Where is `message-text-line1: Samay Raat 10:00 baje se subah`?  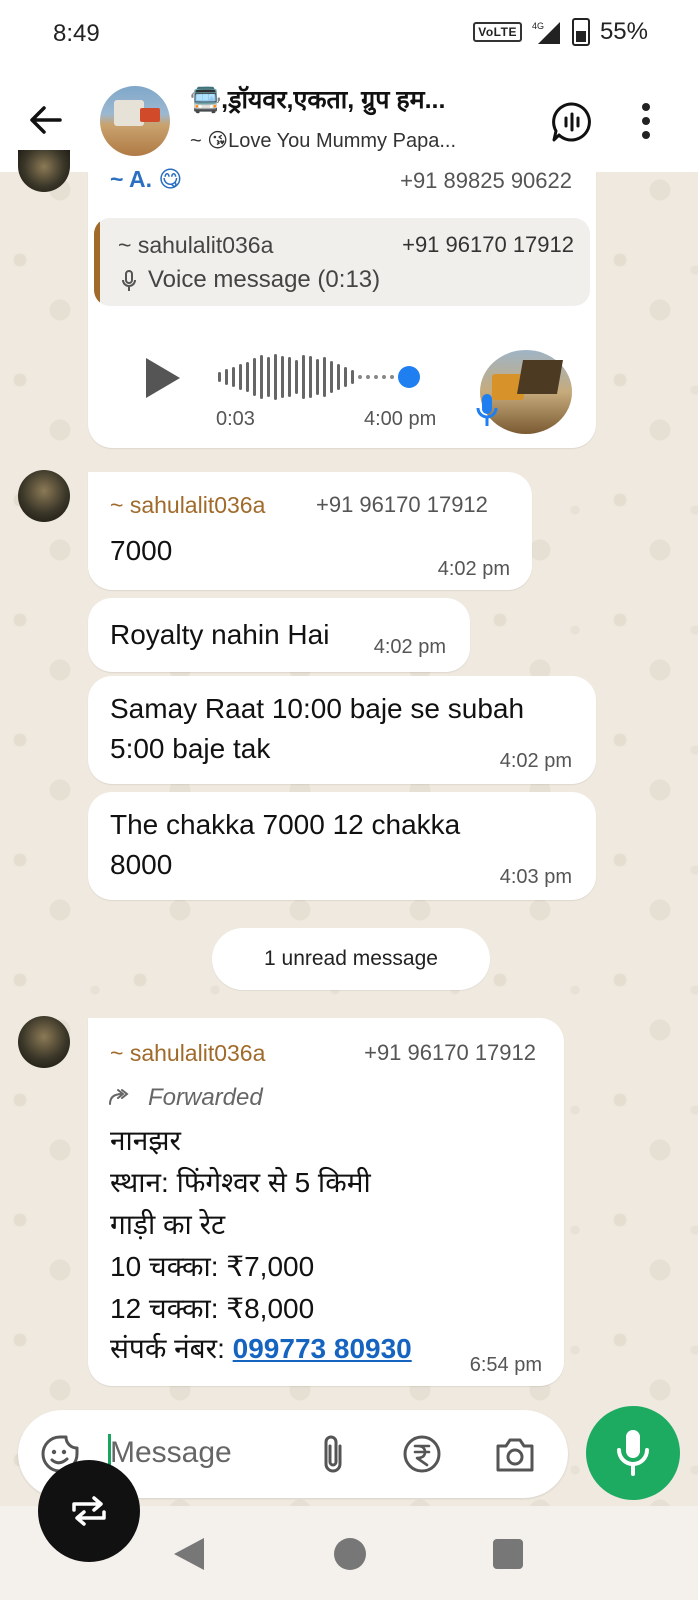 message-text-line1: Samay Raat 10:00 baje se subah is located at coordinates (317, 708).